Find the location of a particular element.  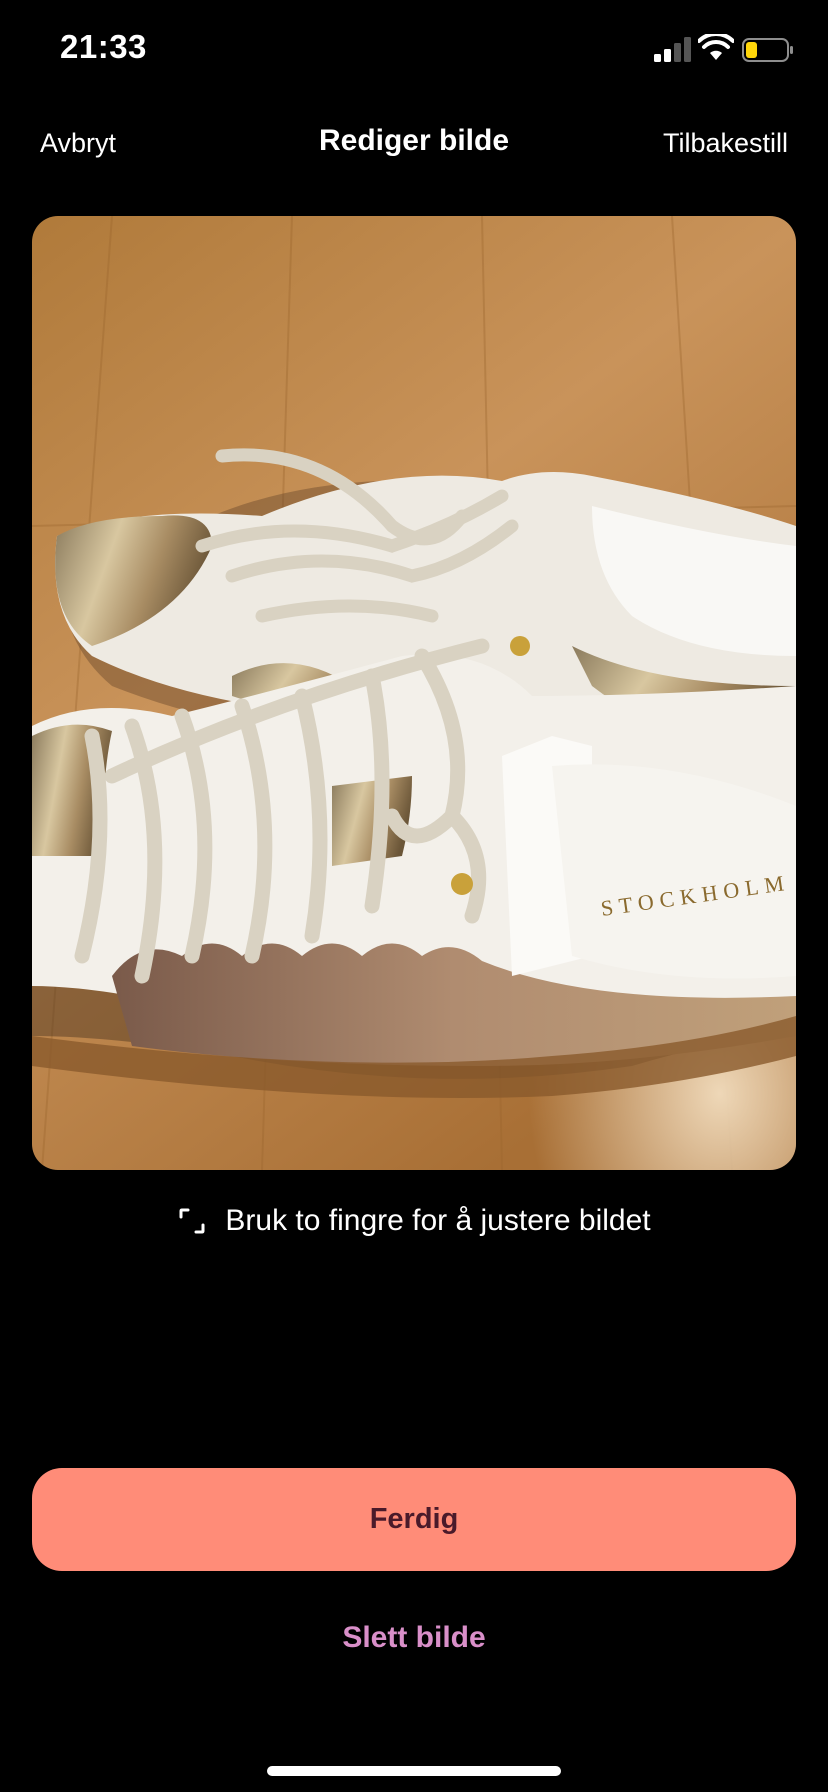

reset-button: Tilbakestill is located at coordinates (725, 143).